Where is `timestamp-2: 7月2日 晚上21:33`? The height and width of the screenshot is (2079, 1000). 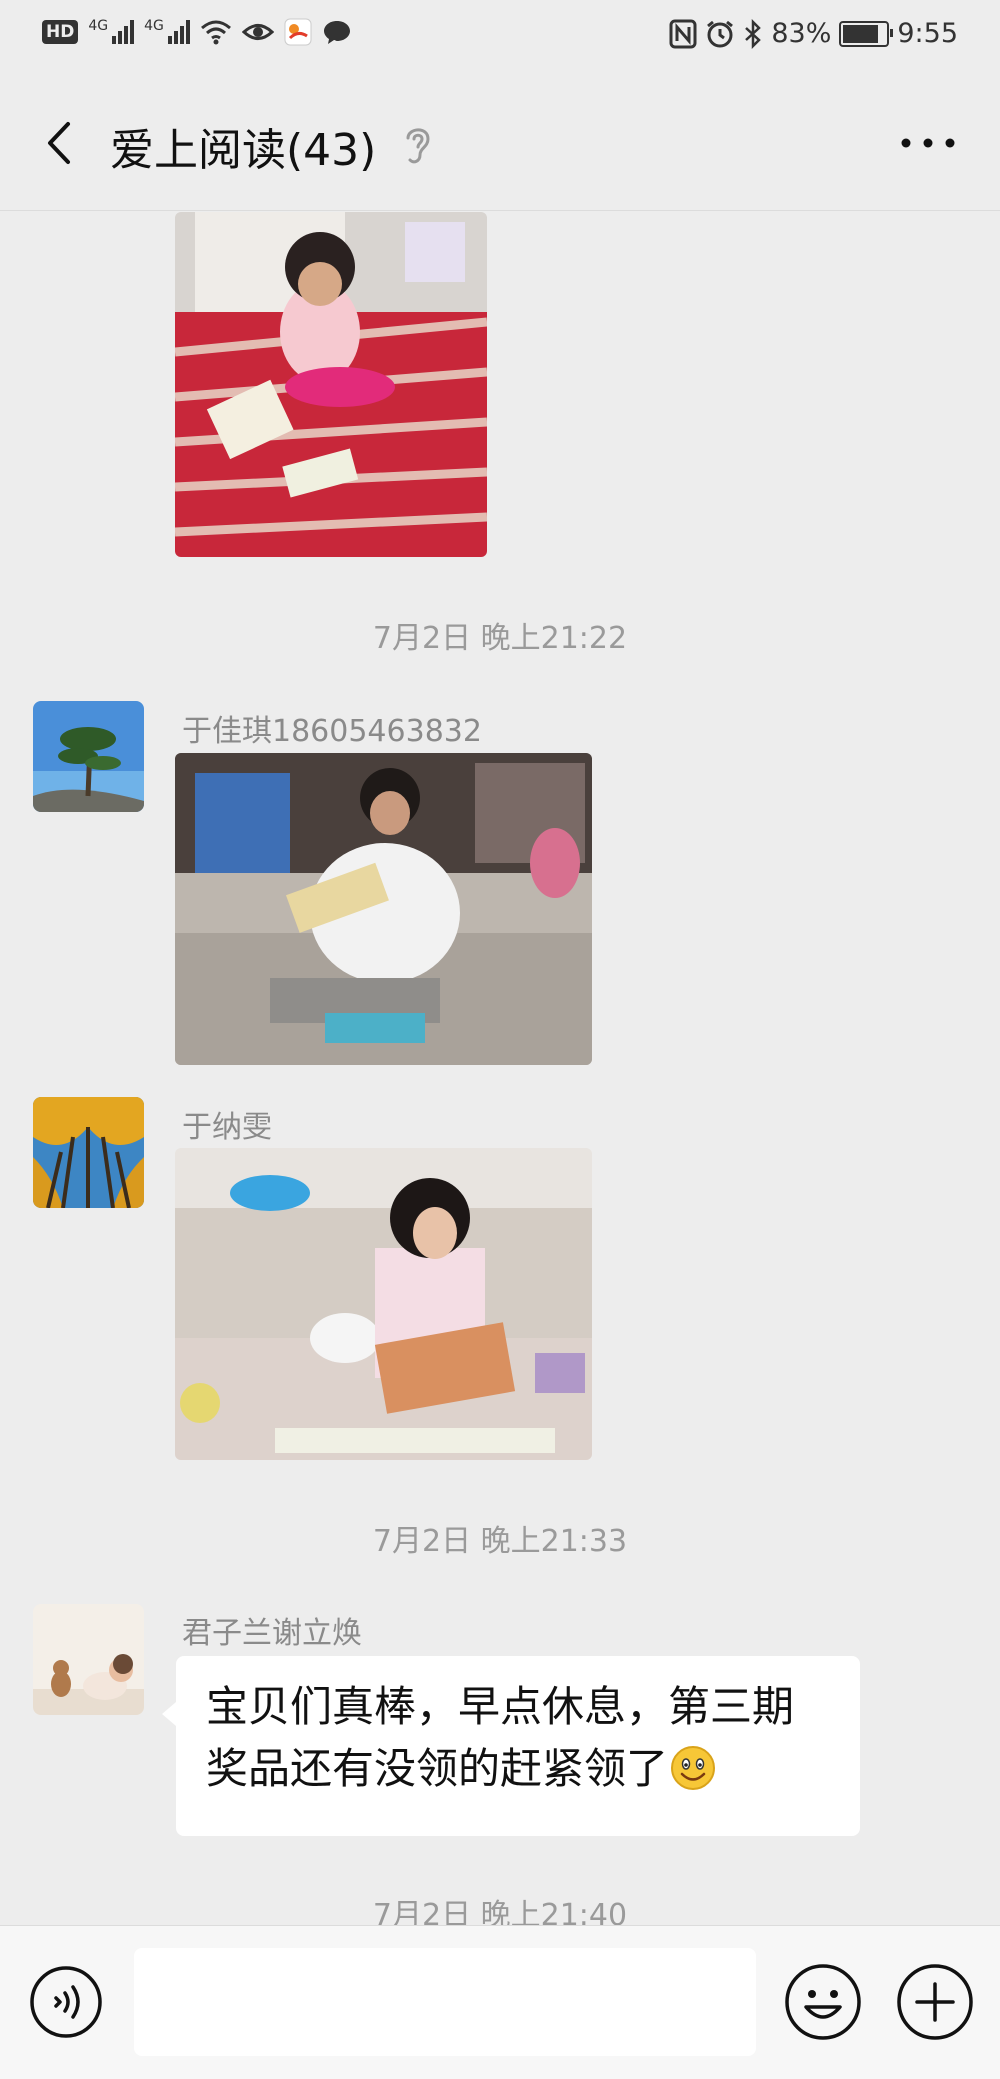
timestamp-2: 7月2日 晚上21:33 is located at coordinates (500, 1541).